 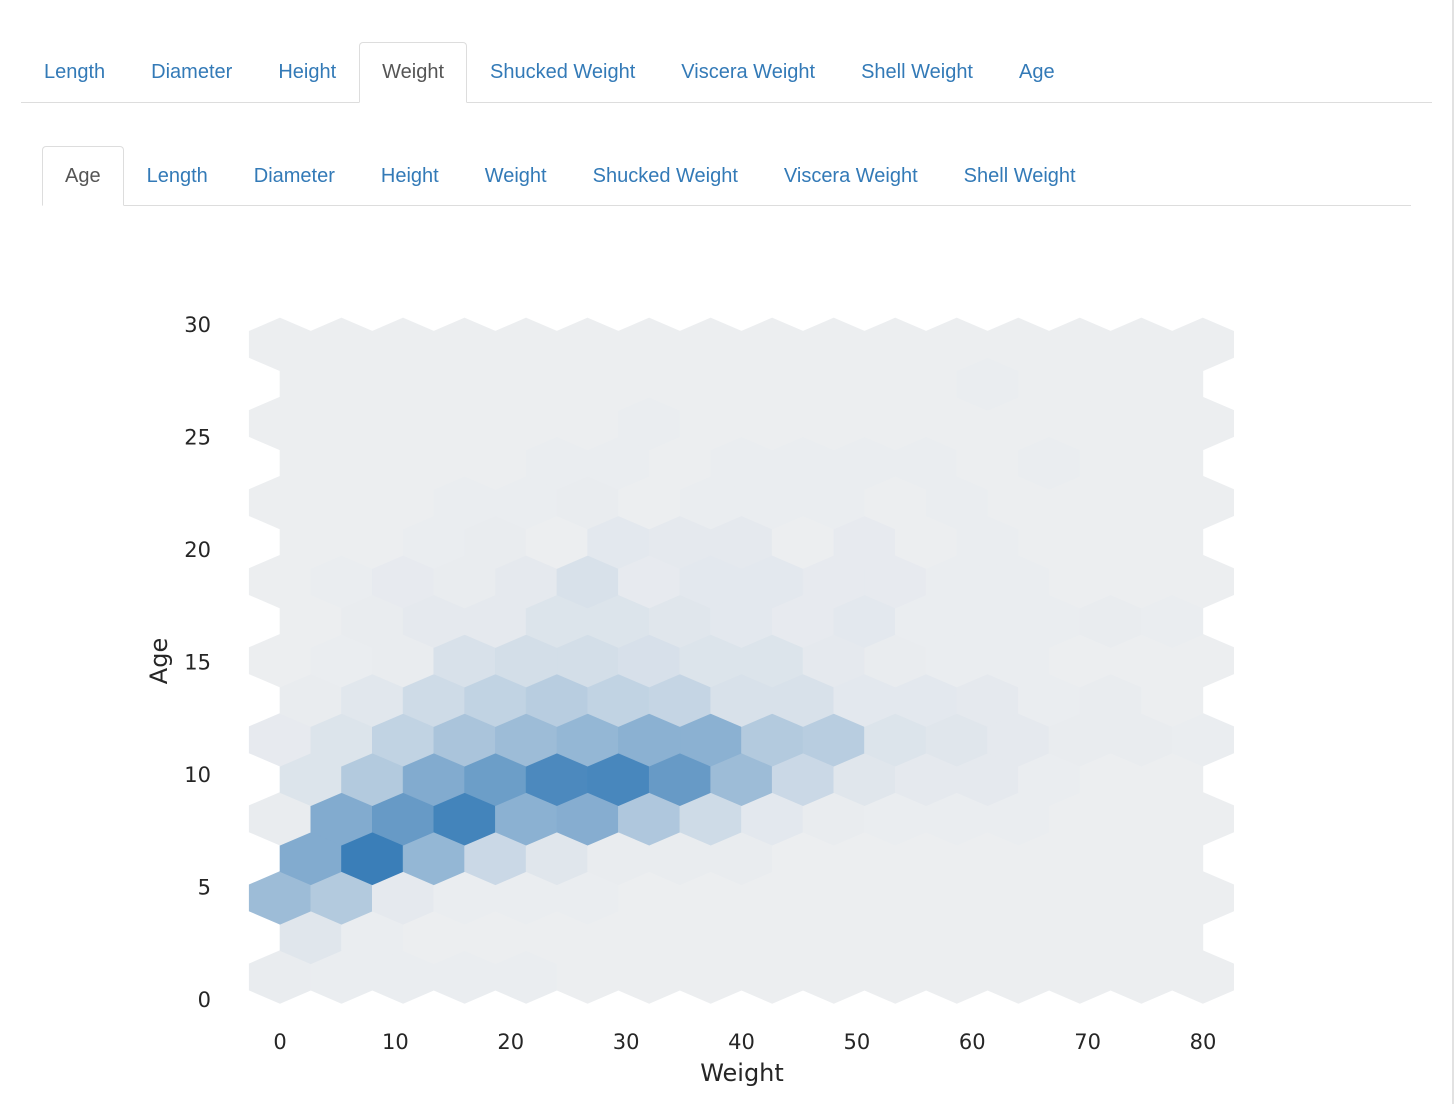 What do you see at coordinates (197, 438) in the screenshot?
I see `y-tick-label: 25` at bounding box center [197, 438].